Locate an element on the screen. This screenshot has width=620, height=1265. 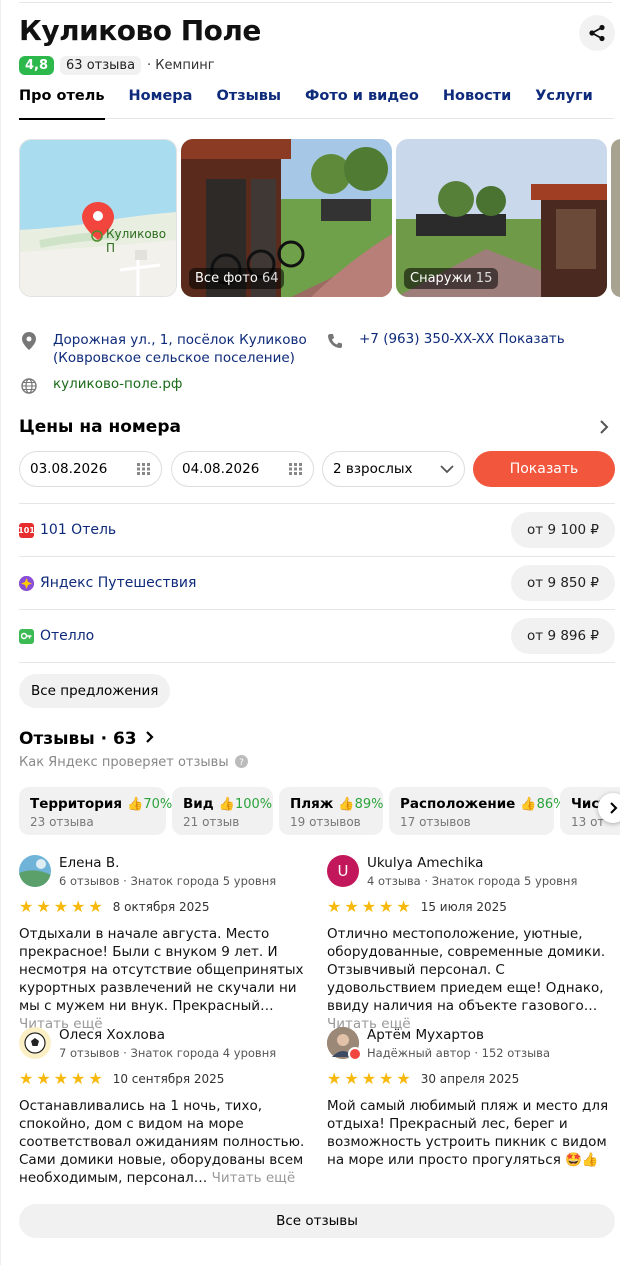
checkout-date-field: 04.08.2026 is located at coordinates (242, 469).